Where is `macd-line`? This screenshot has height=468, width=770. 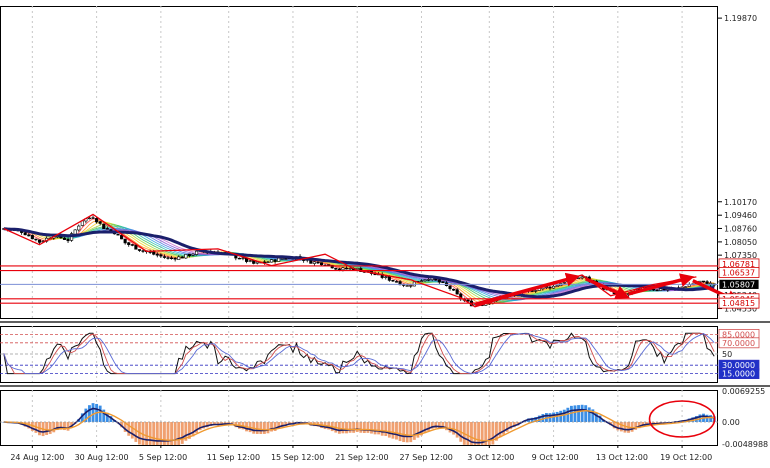
macd-line is located at coordinates (359, 425).